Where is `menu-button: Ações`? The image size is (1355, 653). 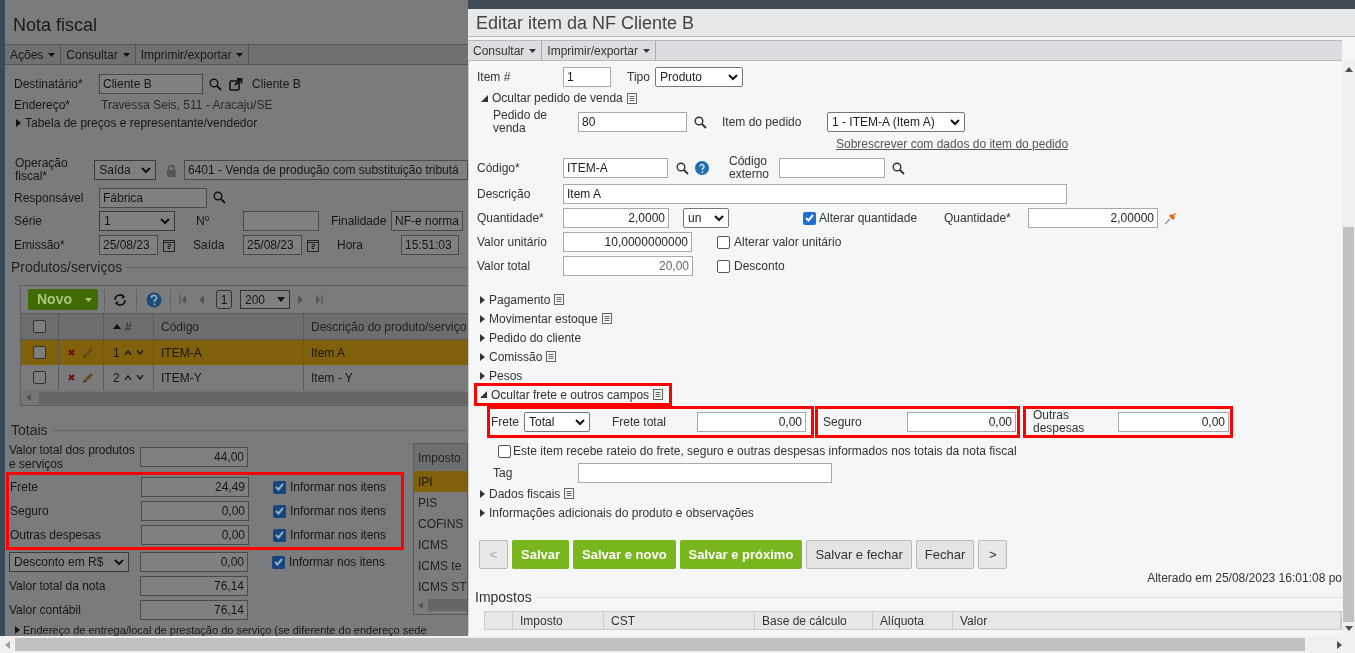 menu-button: Ações is located at coordinates (33, 54).